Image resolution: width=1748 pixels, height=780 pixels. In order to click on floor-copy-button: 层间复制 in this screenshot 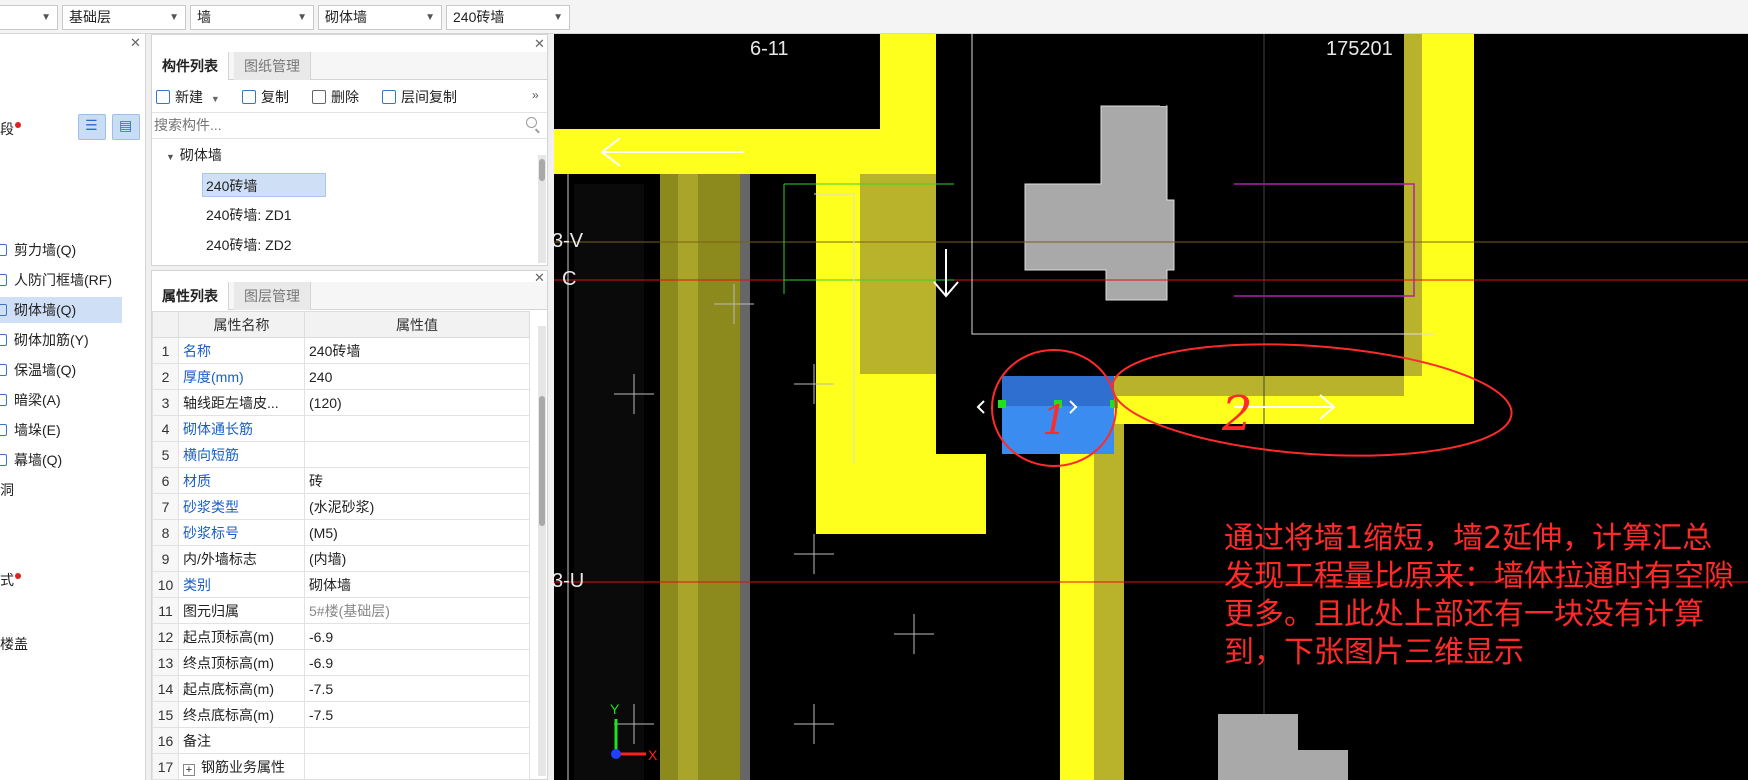, I will do `click(419, 97)`.